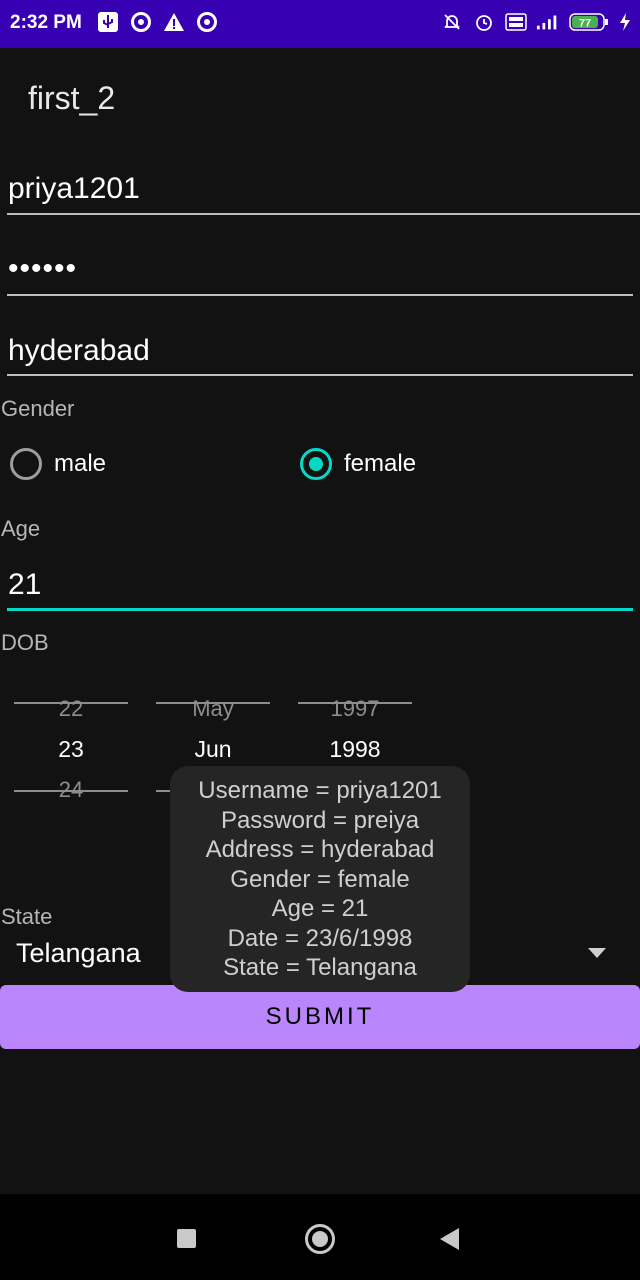  Describe the element at coordinates (42, 269) in the screenshot. I see `password-field: ••••••` at that location.